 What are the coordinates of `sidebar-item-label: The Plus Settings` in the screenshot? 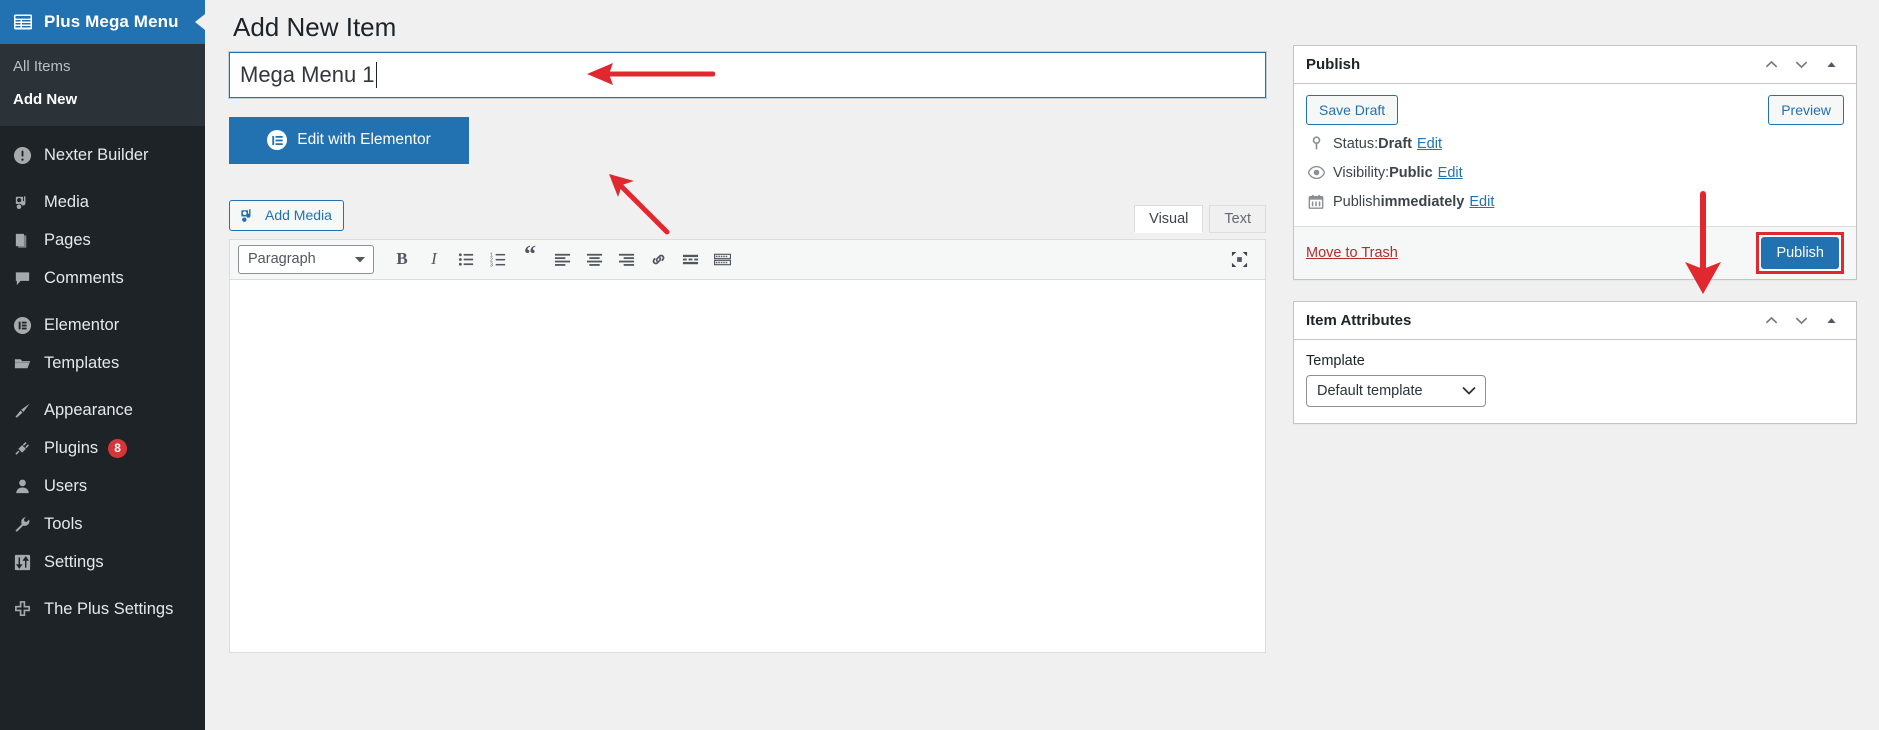 It's located at (109, 608).